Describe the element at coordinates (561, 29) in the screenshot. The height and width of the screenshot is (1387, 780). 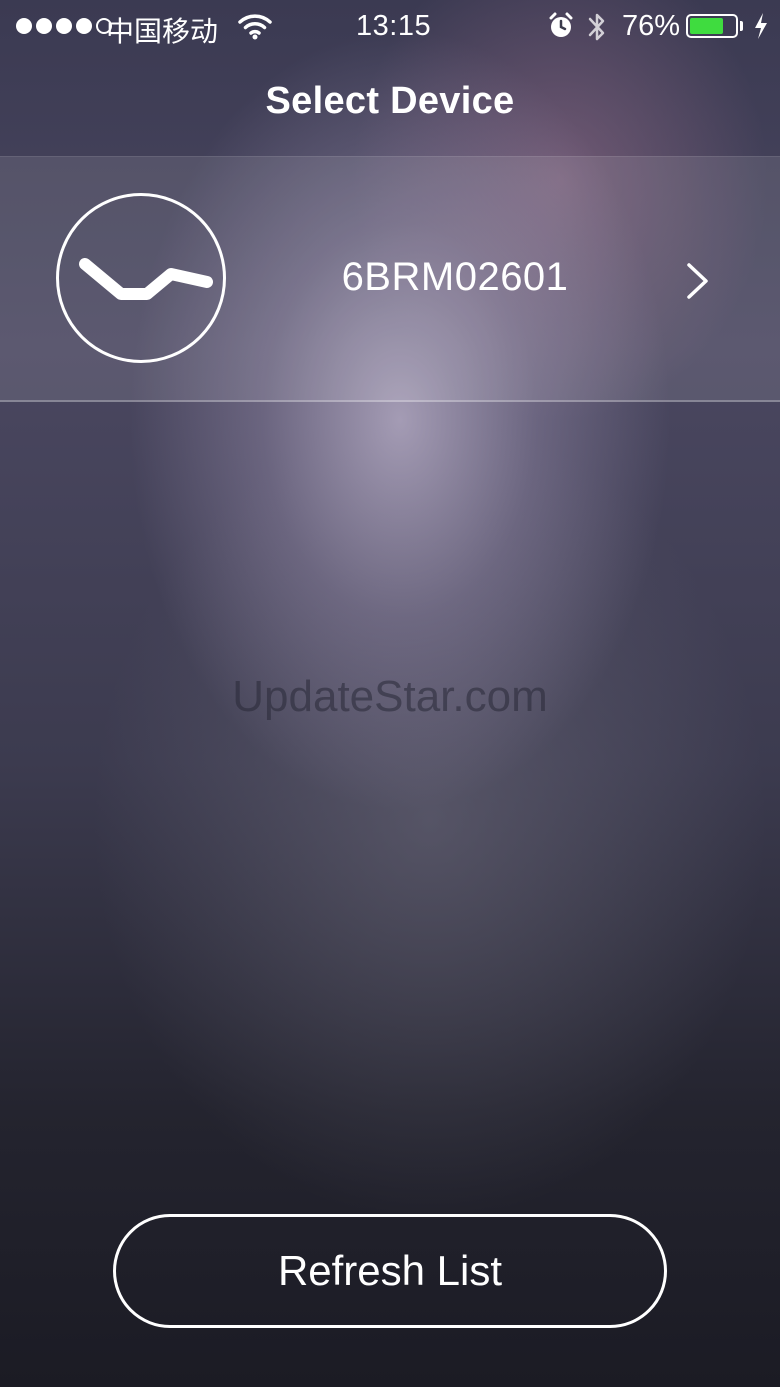
I see `alarm-icon` at that location.